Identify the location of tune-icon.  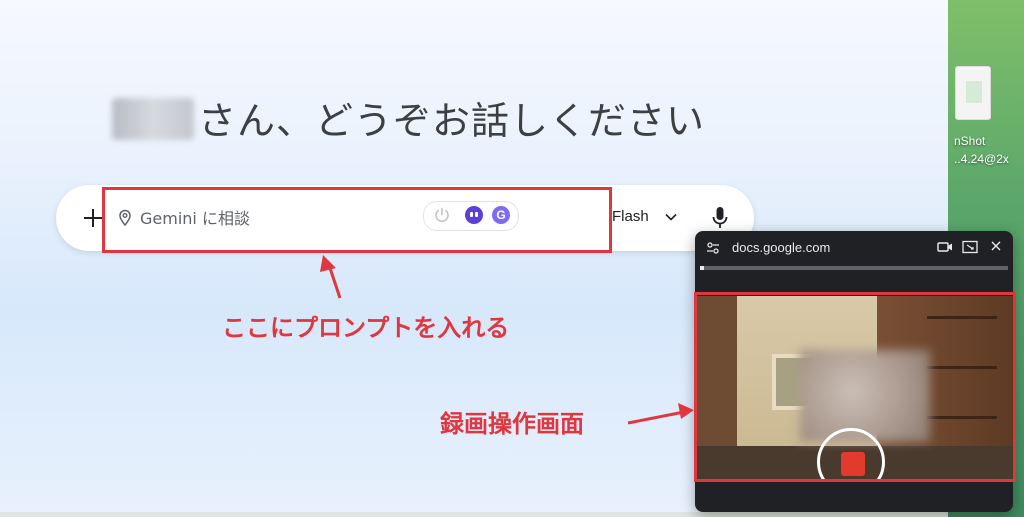
(713, 248).